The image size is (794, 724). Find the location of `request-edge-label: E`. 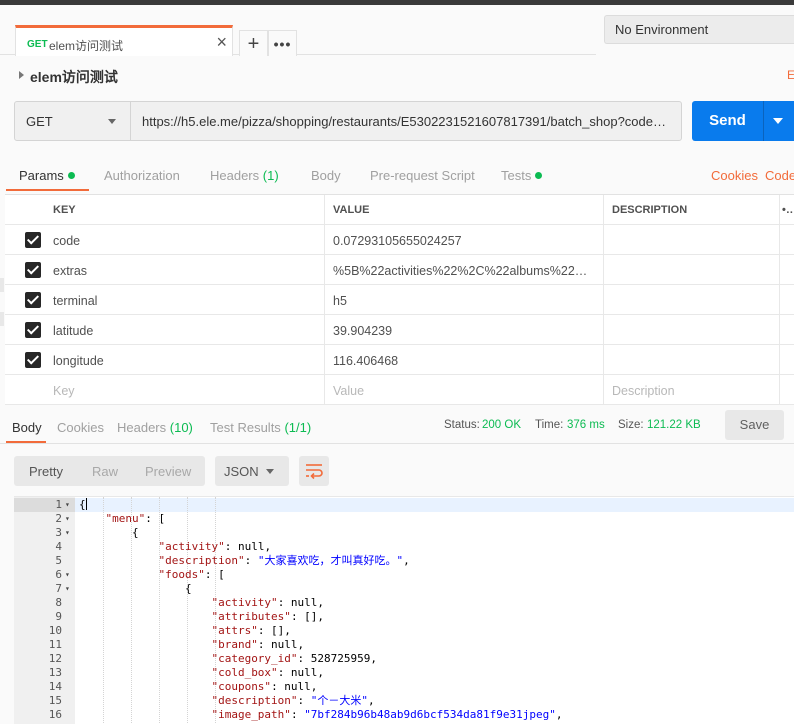

request-edge-label: E is located at coordinates (790, 75).